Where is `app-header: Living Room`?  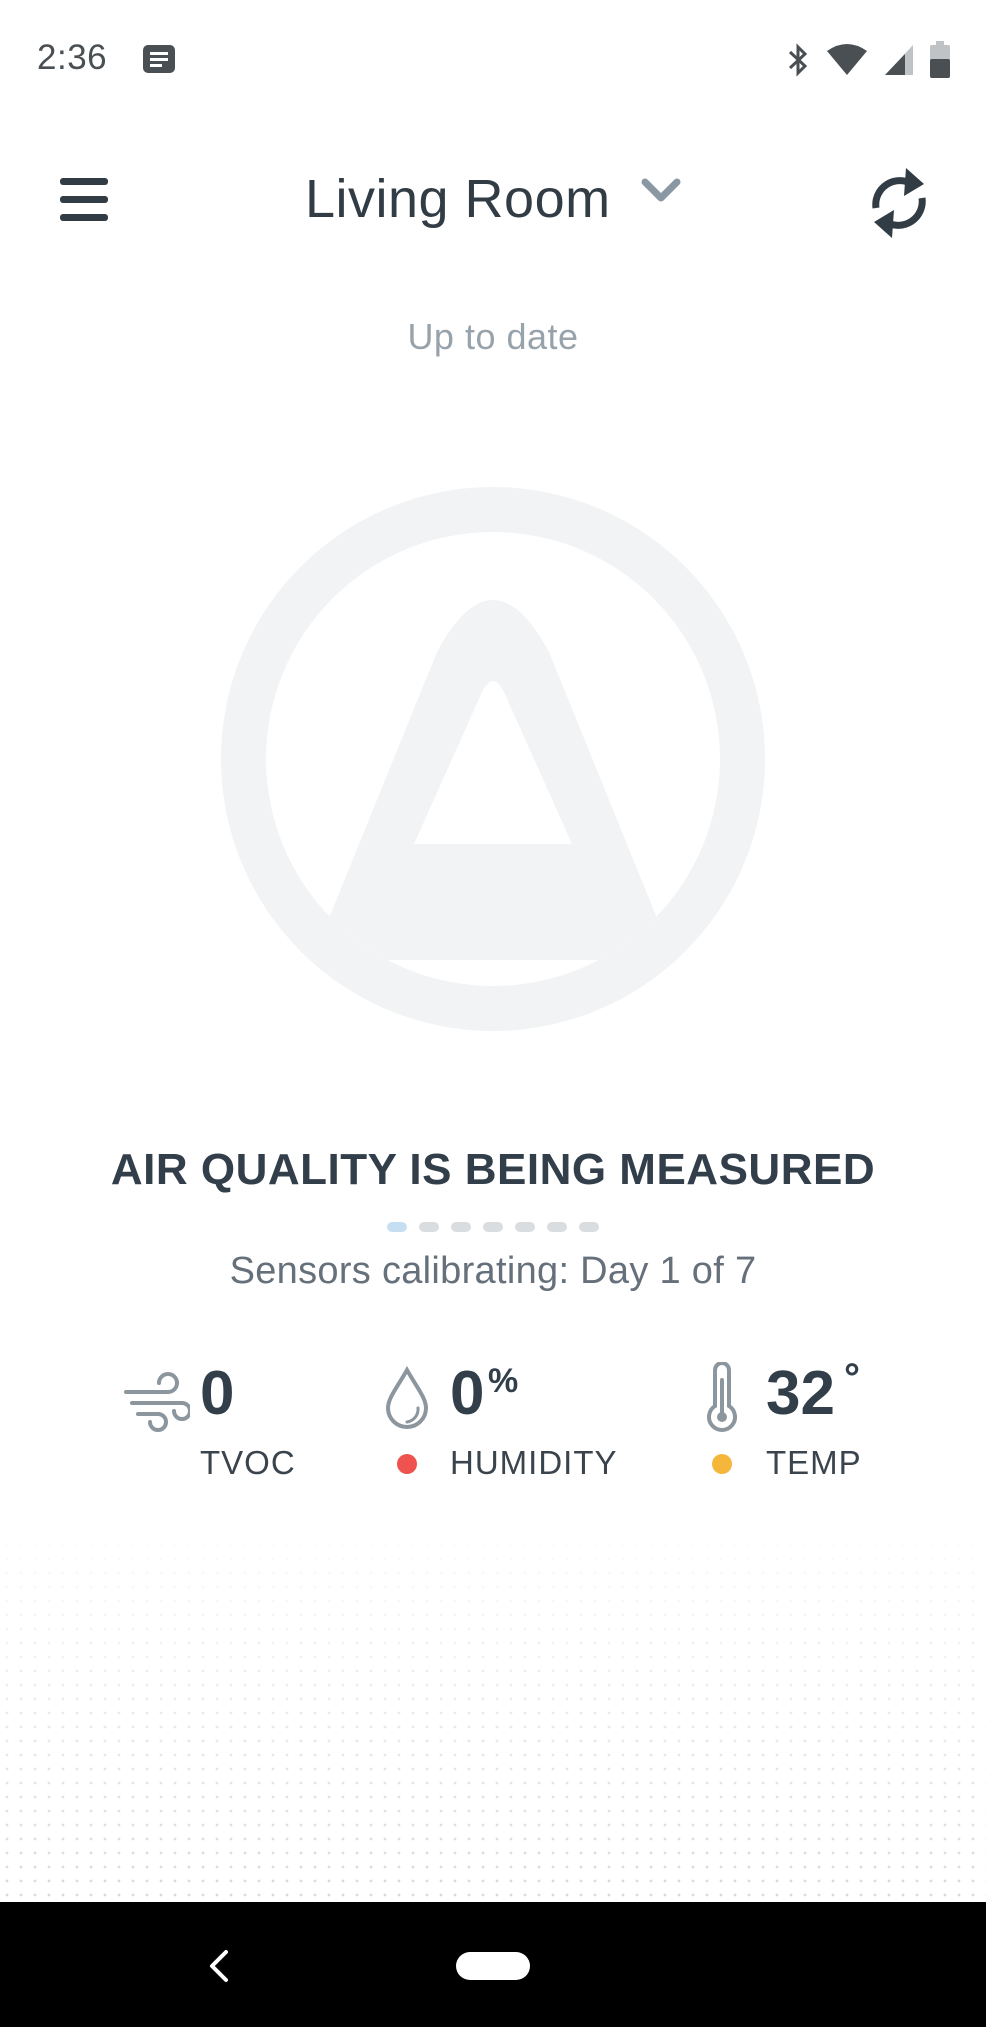
app-header: Living Room is located at coordinates (493, 205).